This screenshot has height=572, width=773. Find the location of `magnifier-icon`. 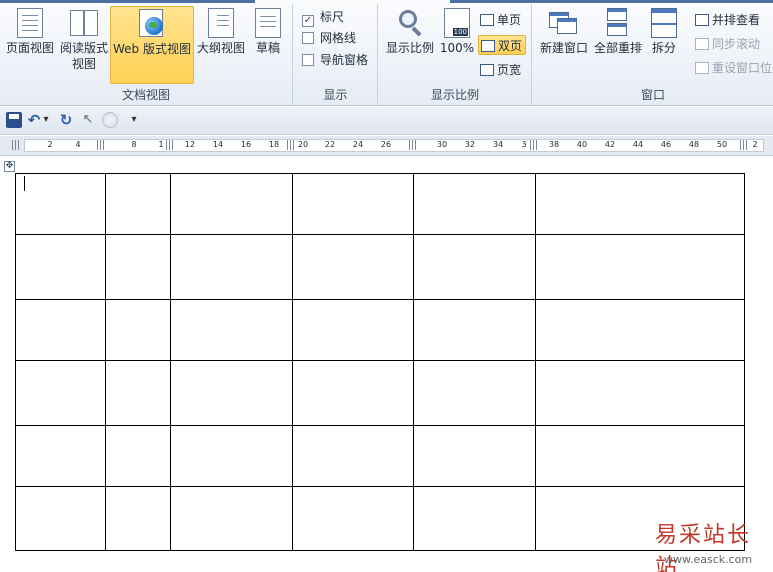

magnifier-icon is located at coordinates (410, 23).